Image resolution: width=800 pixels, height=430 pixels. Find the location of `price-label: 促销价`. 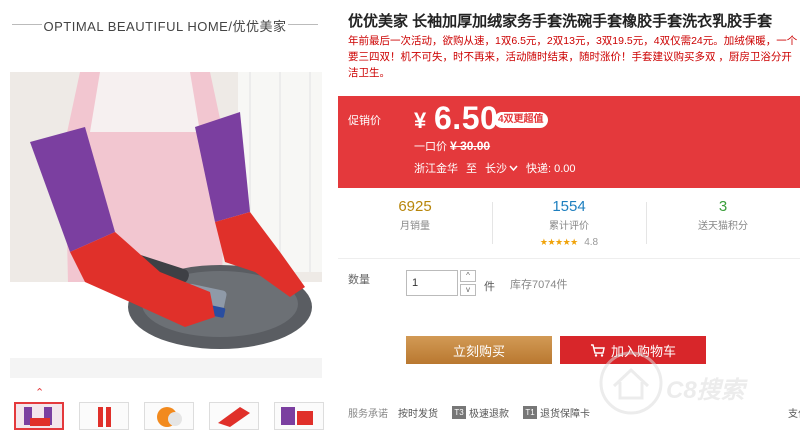

price-label: 促销价 is located at coordinates (364, 121).